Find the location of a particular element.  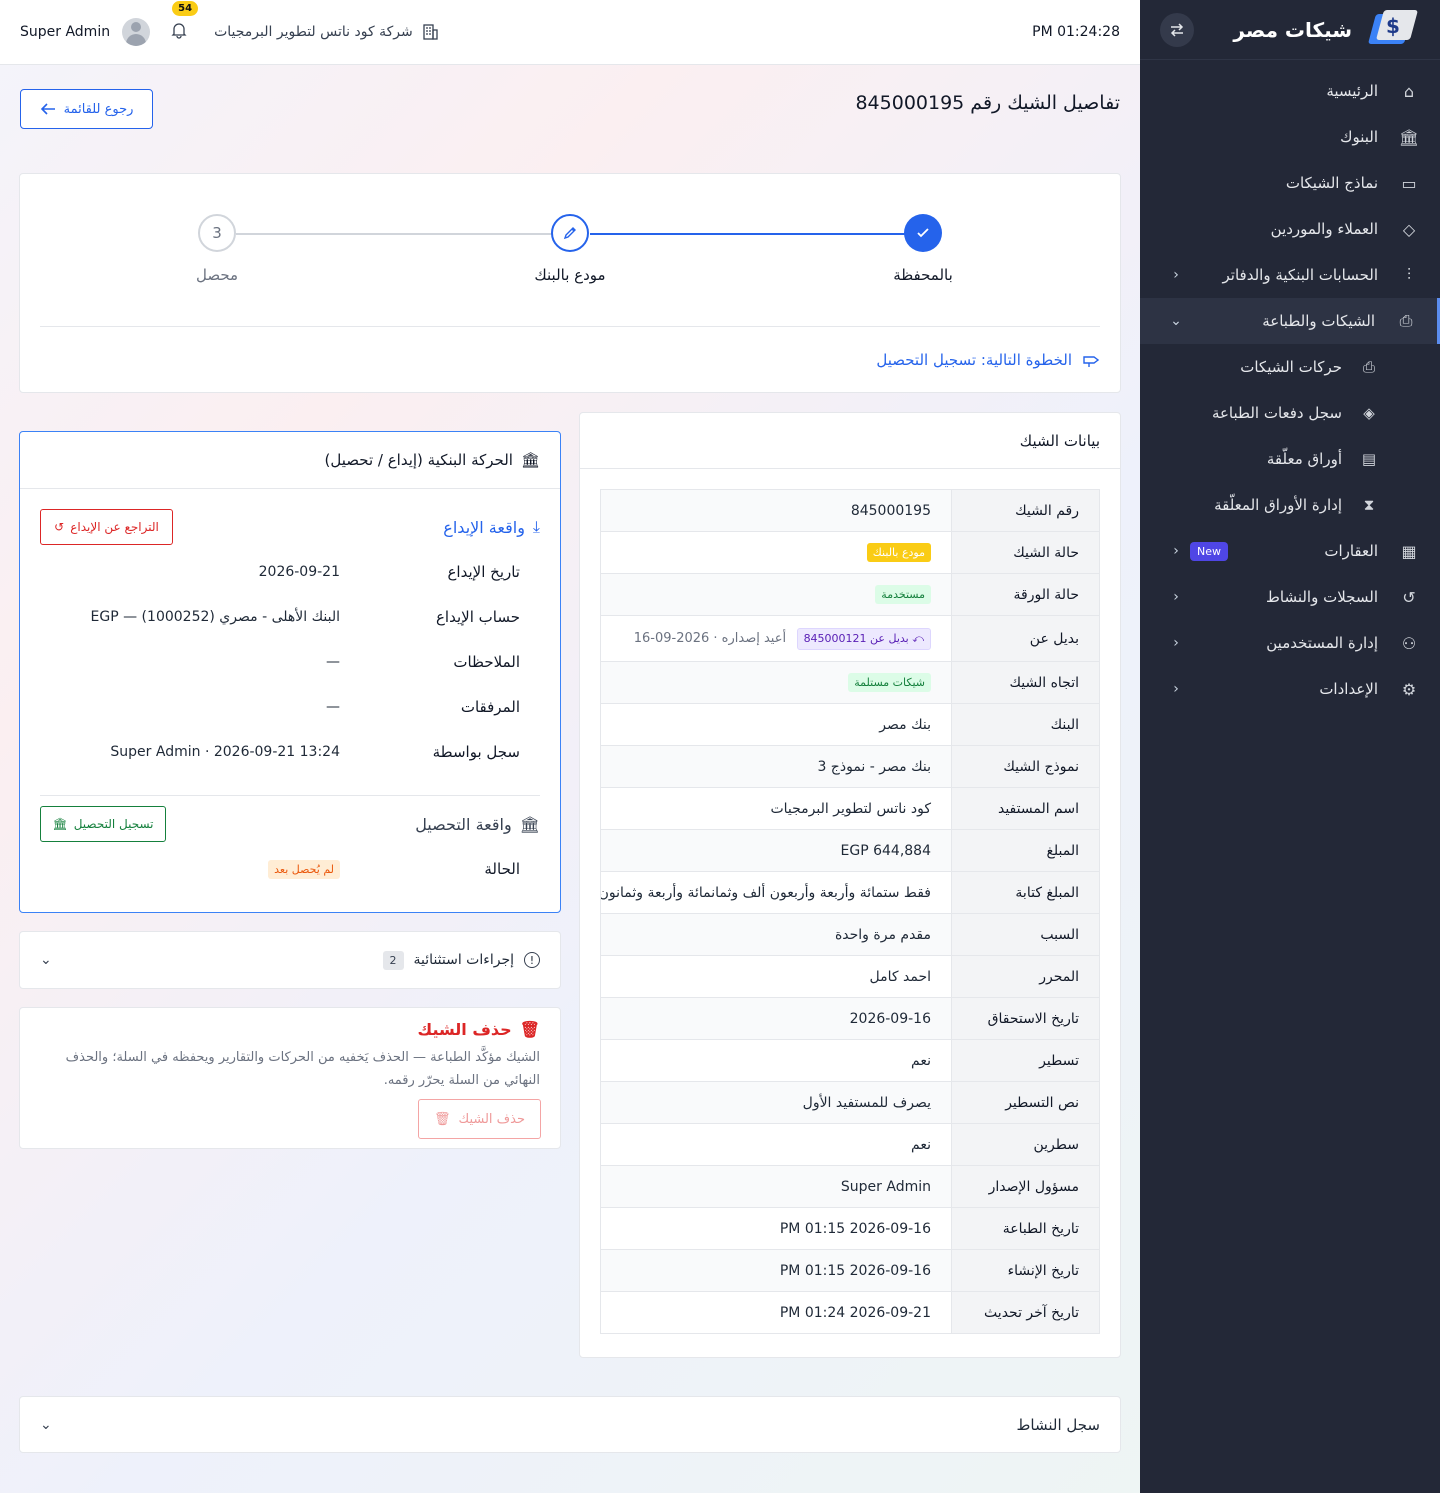

history-icon: ↺ is located at coordinates (1409, 597).